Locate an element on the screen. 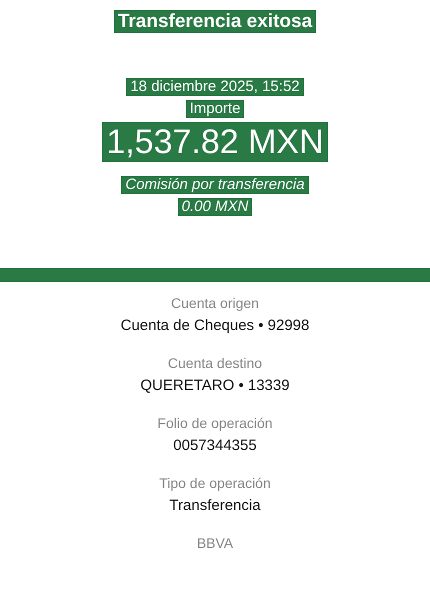  amount-value: 1,537.82 MXN is located at coordinates (215, 142).